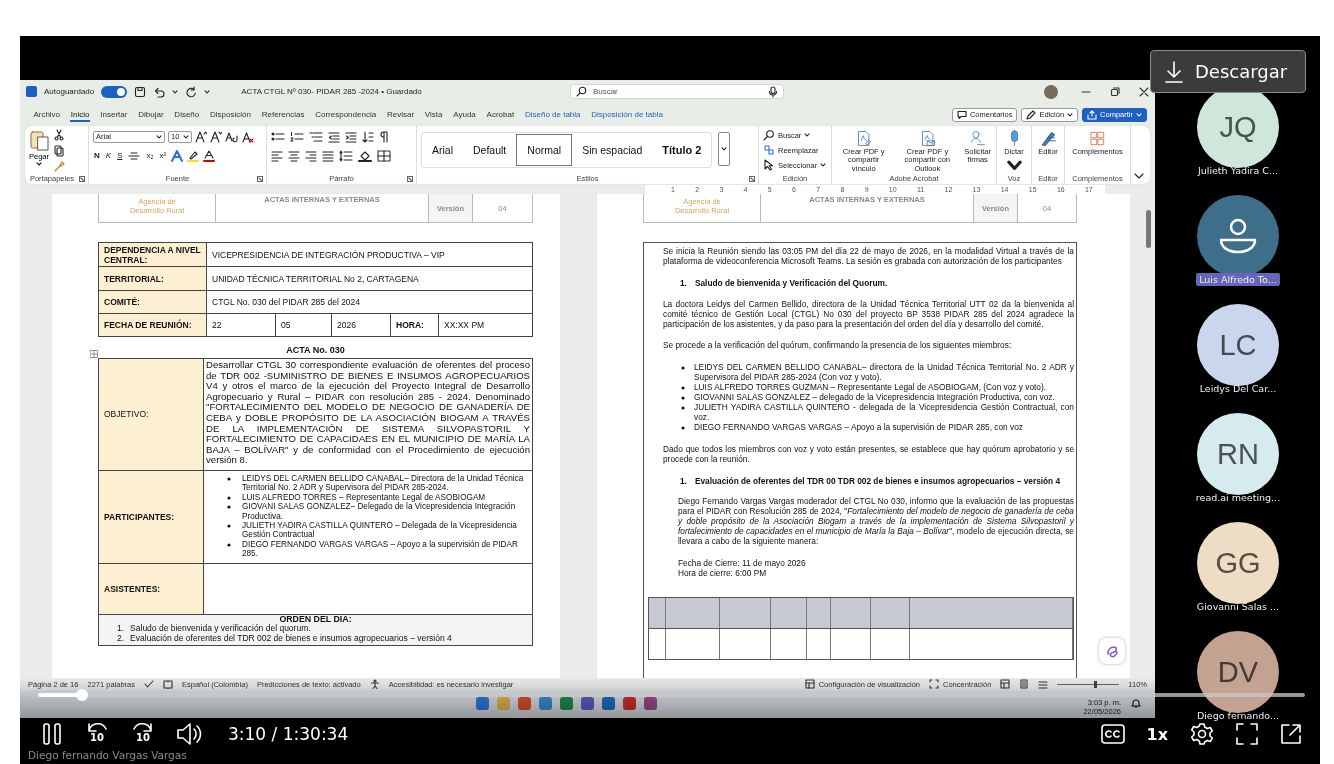  What do you see at coordinates (209, 155) in the screenshot?
I see `font-color-icon` at bounding box center [209, 155].